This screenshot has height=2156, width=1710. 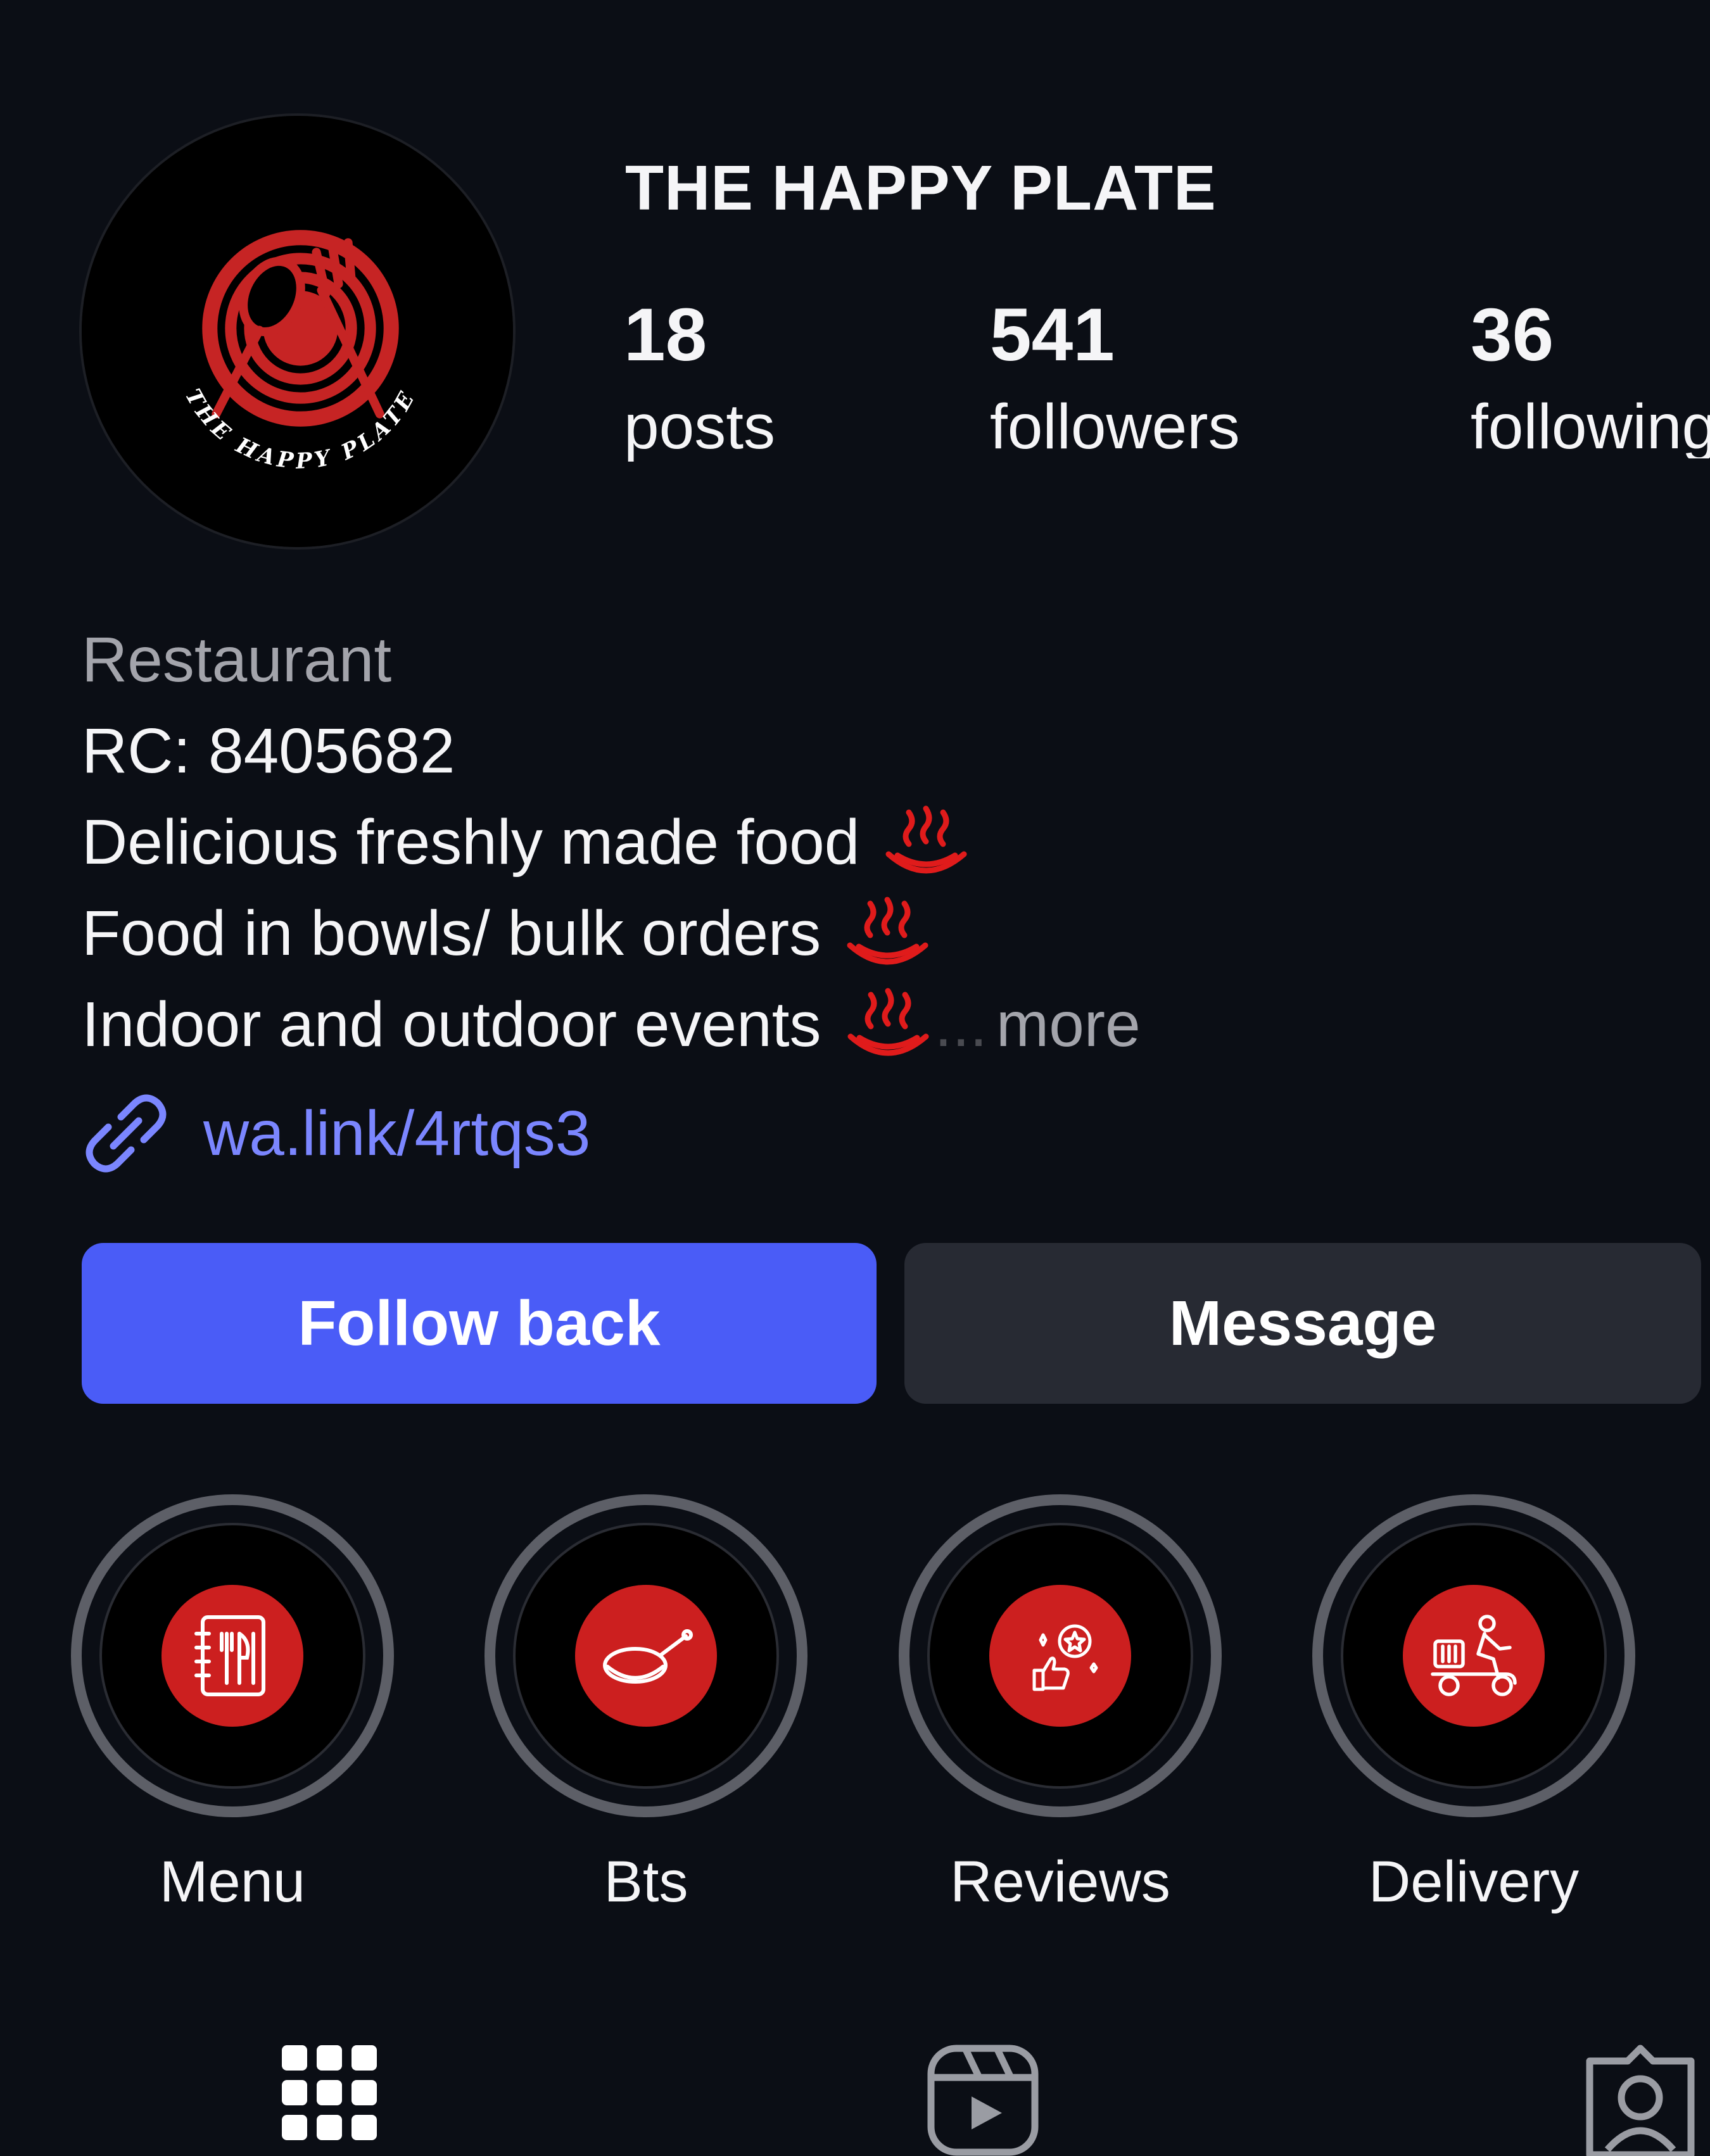 I want to click on profile-avatar: THE HAPPY PLATE, so click(x=297, y=331).